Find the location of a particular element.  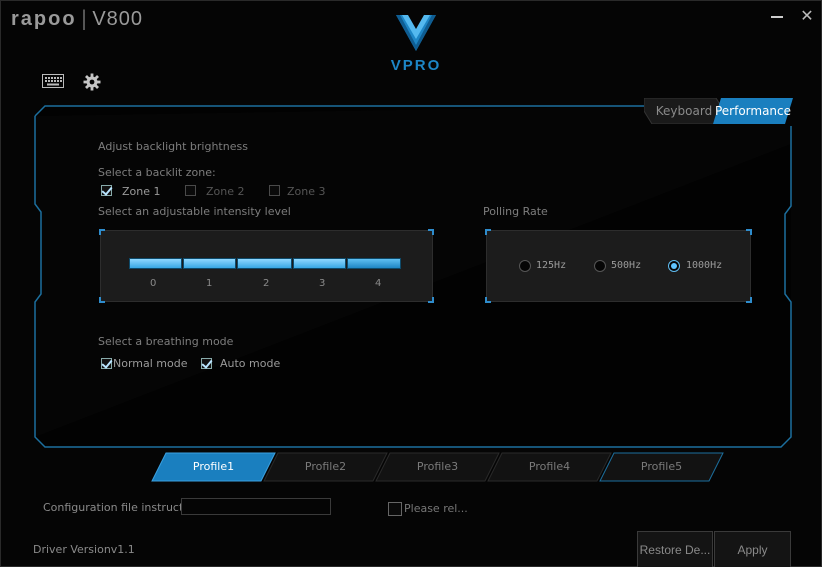

intensity-tick: 0 is located at coordinates (153, 283).